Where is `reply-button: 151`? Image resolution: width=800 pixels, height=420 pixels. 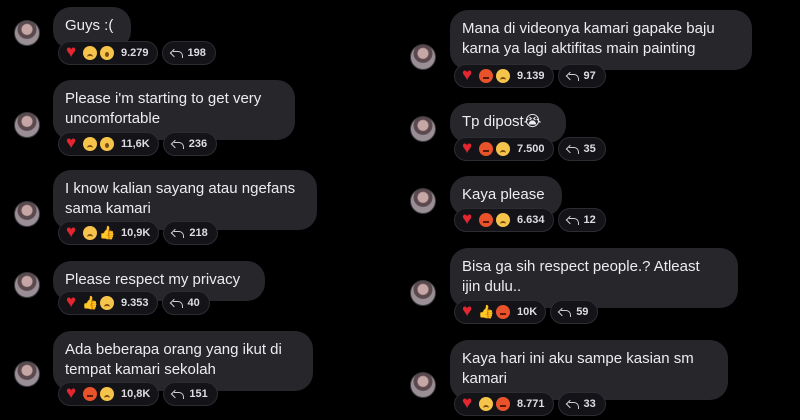 reply-button: 151 is located at coordinates (190, 394).